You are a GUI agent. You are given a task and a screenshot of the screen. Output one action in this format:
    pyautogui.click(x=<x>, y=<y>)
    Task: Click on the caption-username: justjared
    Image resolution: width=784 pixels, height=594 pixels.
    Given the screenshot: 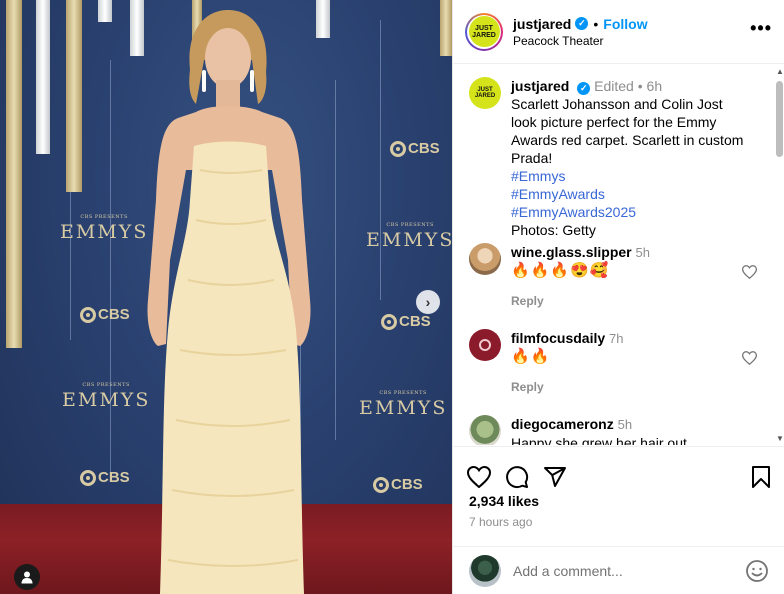 What is the action you would take?
    pyautogui.click(x=540, y=86)
    